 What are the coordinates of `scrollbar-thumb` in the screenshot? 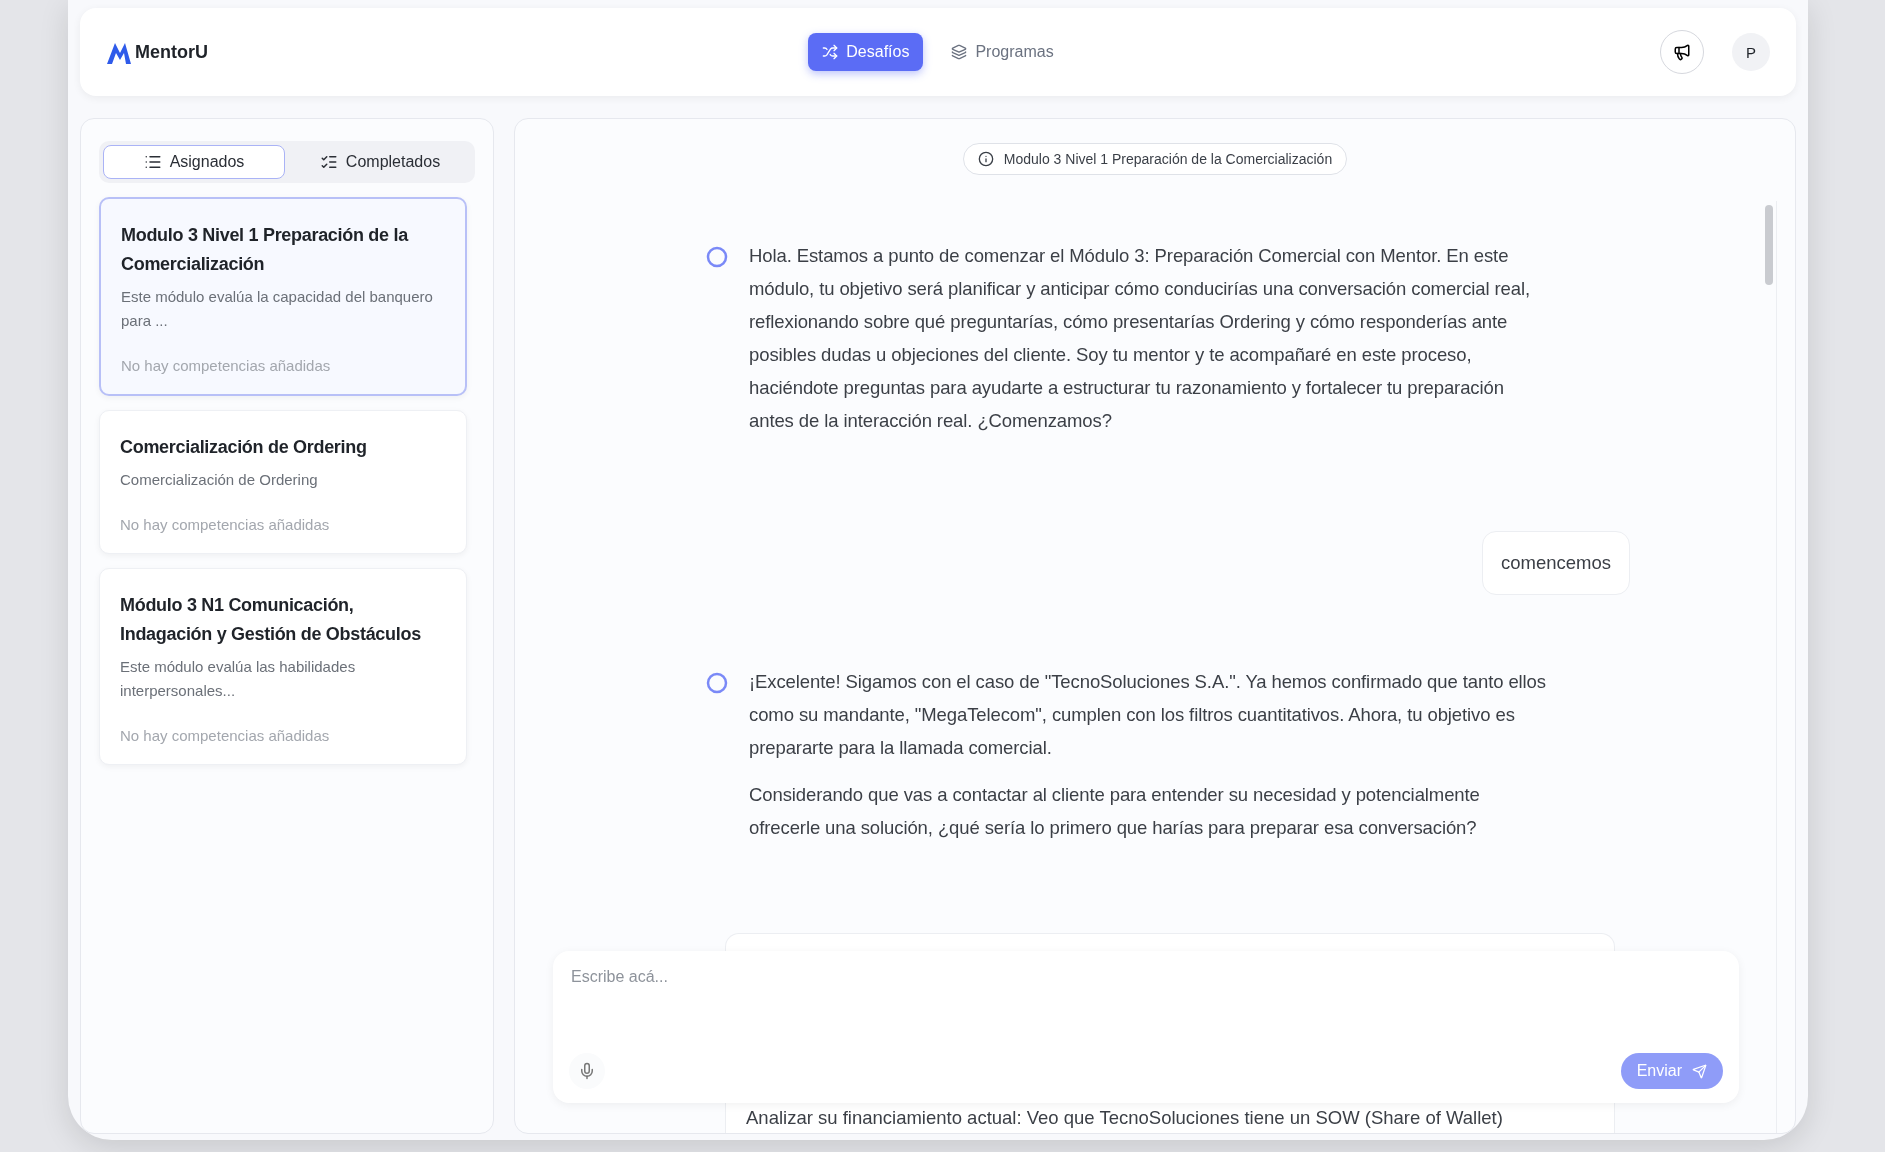 It's located at (1769, 245).